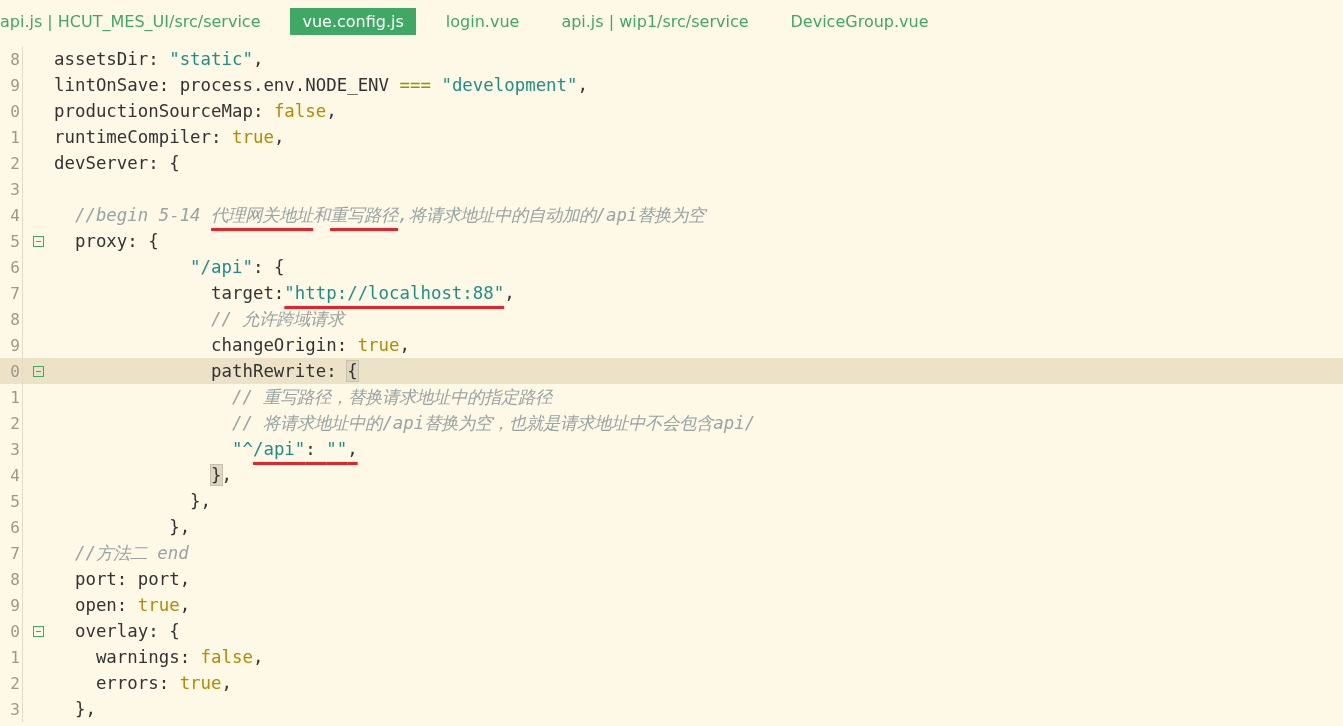 The image size is (1343, 726). What do you see at coordinates (116, 241) in the screenshot?
I see `code-line: proxy: {` at bounding box center [116, 241].